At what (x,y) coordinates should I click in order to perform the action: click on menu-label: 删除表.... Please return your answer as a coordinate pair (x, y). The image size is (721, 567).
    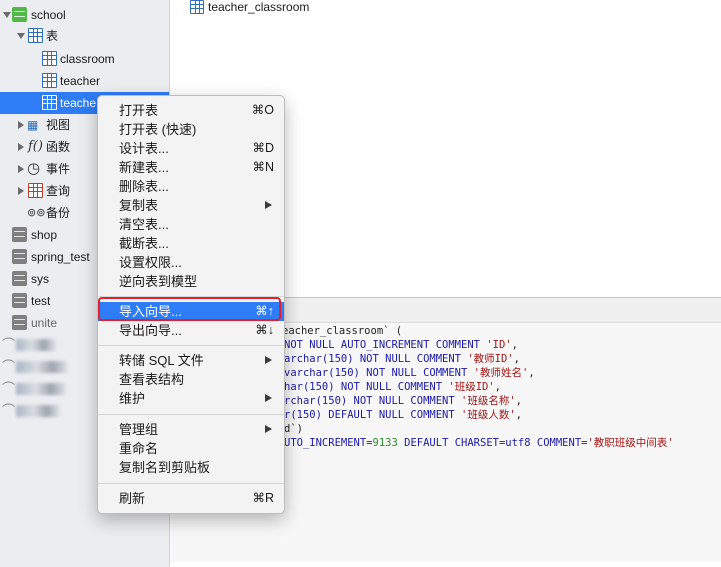
    Looking at the image, I should click on (144, 186).